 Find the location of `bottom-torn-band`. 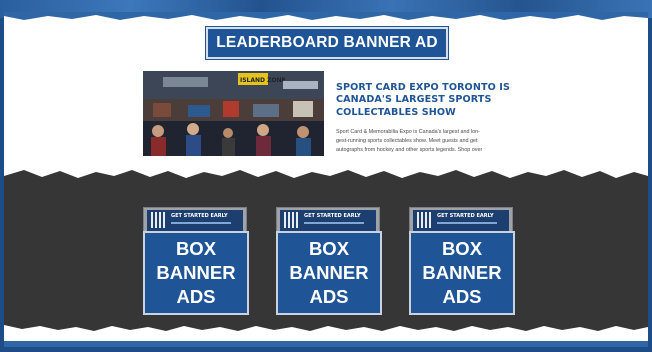

bottom-torn-band is located at coordinates (326, 336).